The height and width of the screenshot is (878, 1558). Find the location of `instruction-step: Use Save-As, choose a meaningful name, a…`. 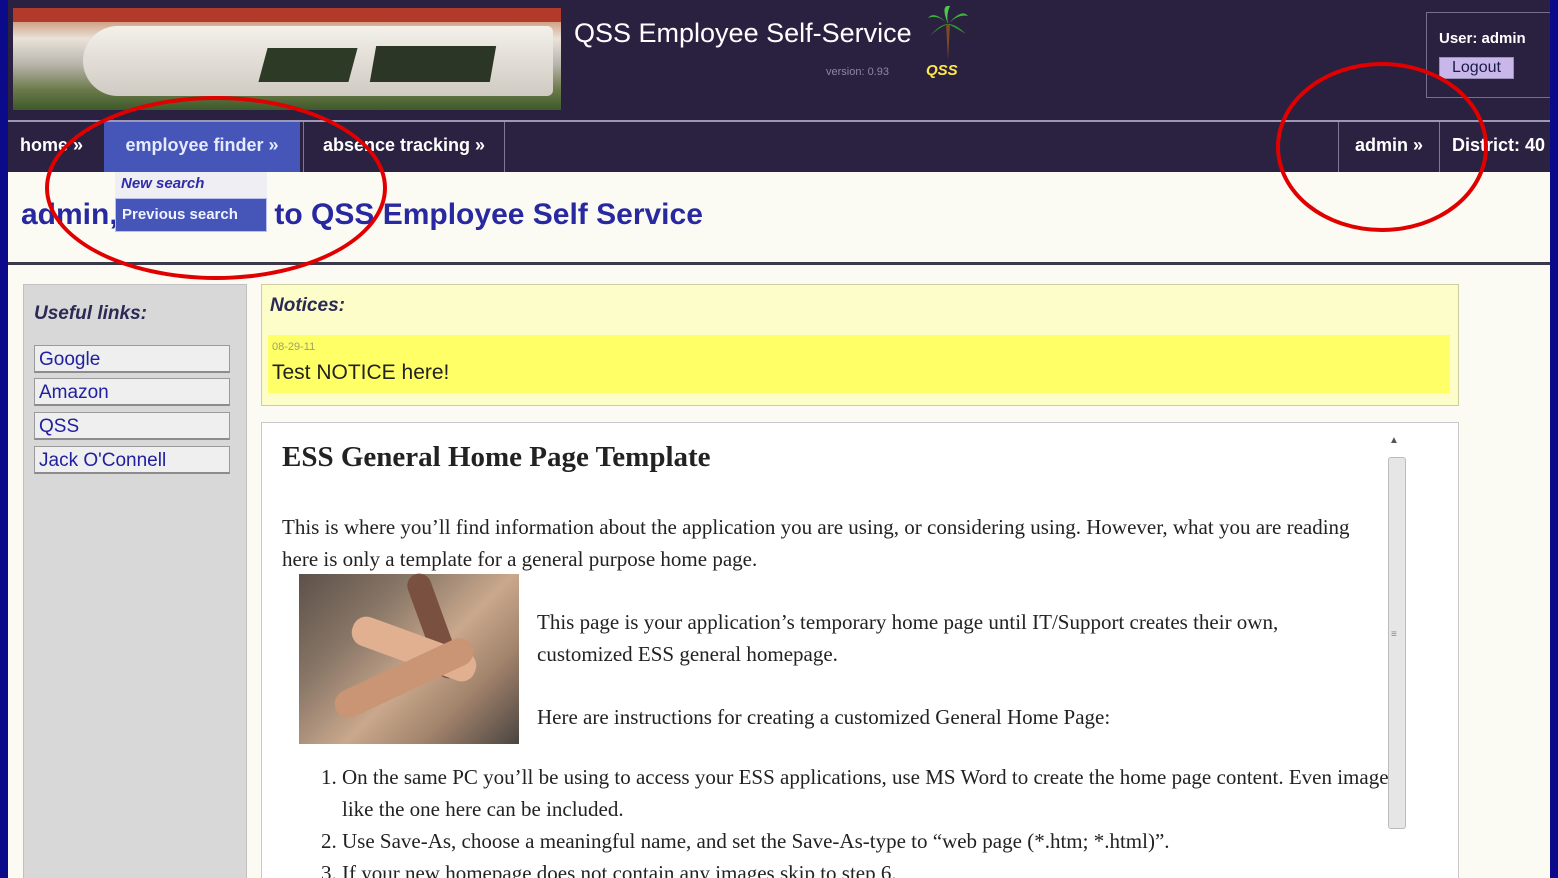

instruction-step: Use Save-As, choose a meaningful name, a… is located at coordinates (877, 841).